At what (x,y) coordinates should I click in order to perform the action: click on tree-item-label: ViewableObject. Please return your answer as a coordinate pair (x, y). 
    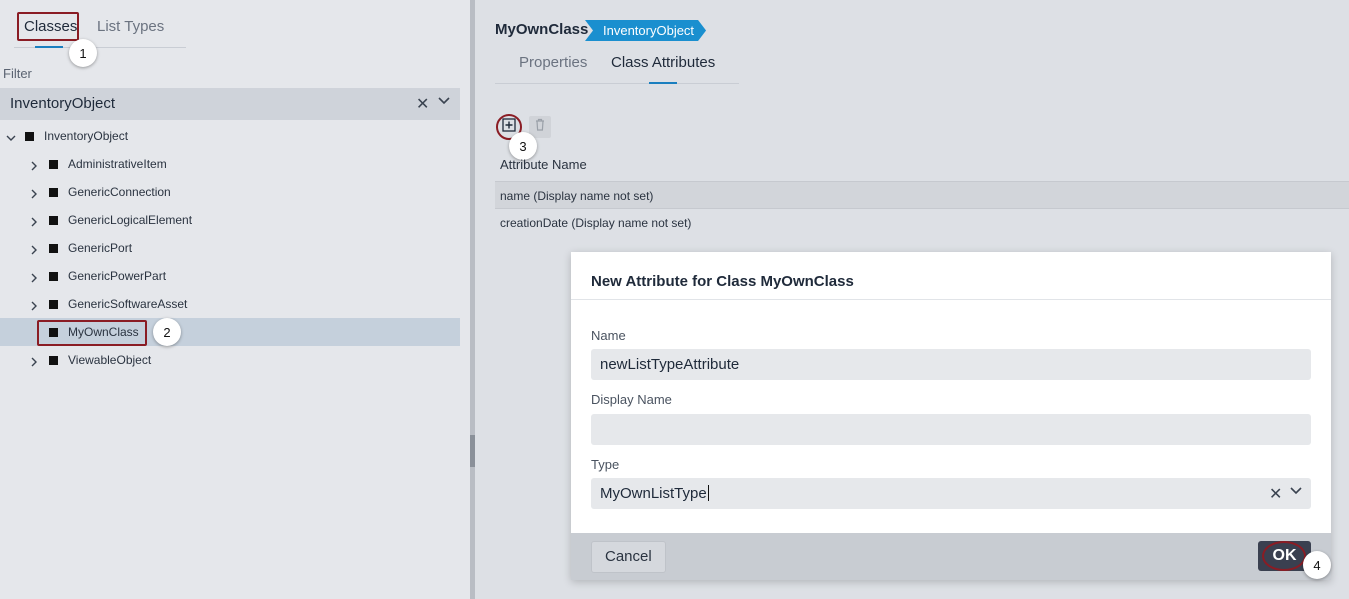
    Looking at the image, I should click on (110, 360).